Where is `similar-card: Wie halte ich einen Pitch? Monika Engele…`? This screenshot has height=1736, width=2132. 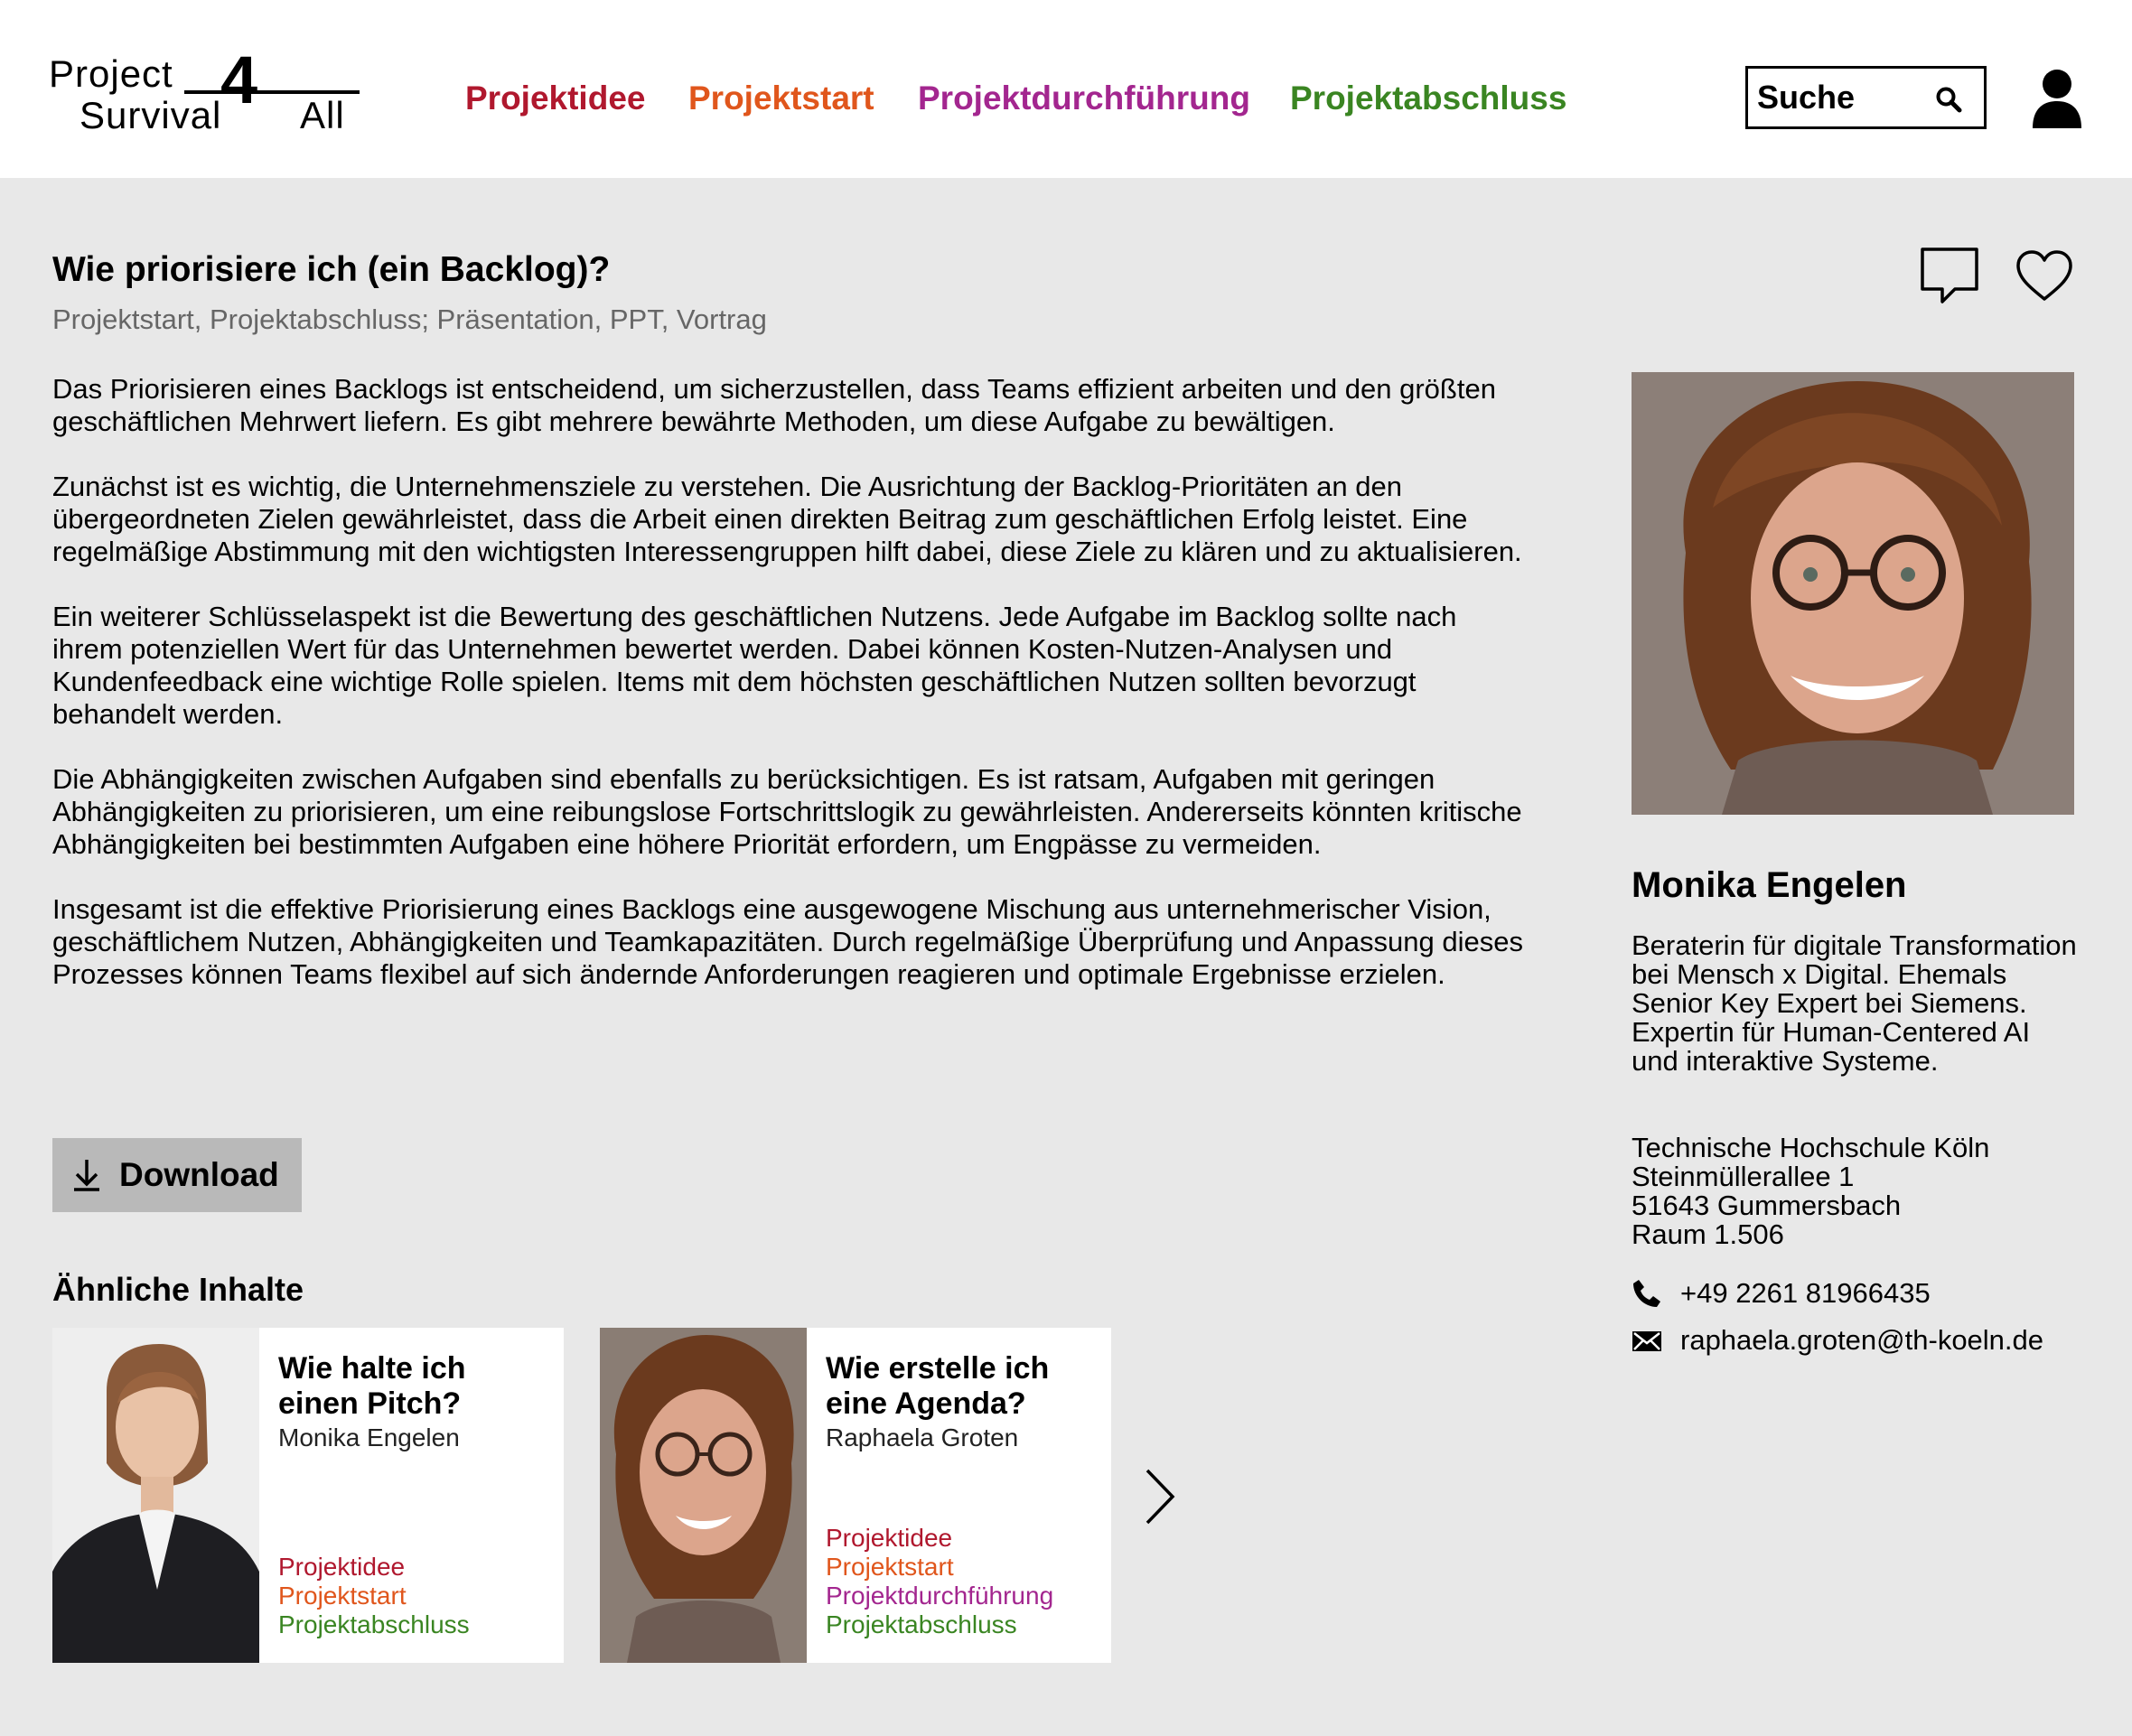 similar-card: Wie halte ich einen Pitch? Monika Engele… is located at coordinates (308, 1495).